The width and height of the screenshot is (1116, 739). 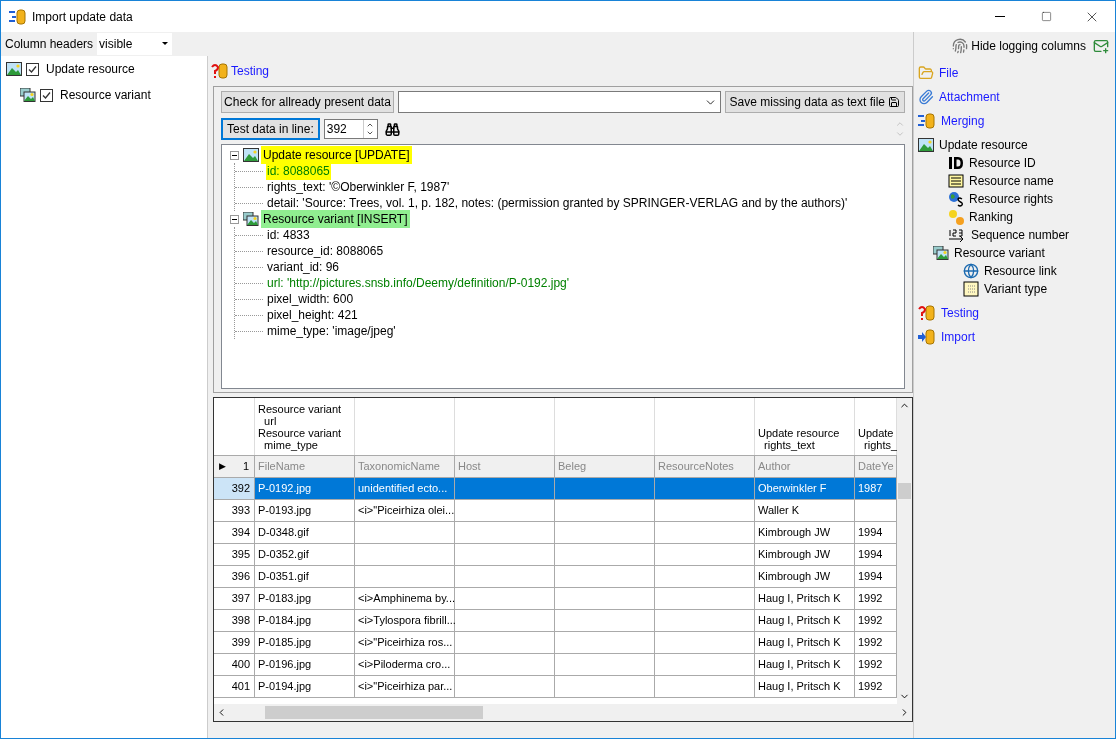 I want to click on table-cell-text: D-0351.gif, so click(x=283, y=577).